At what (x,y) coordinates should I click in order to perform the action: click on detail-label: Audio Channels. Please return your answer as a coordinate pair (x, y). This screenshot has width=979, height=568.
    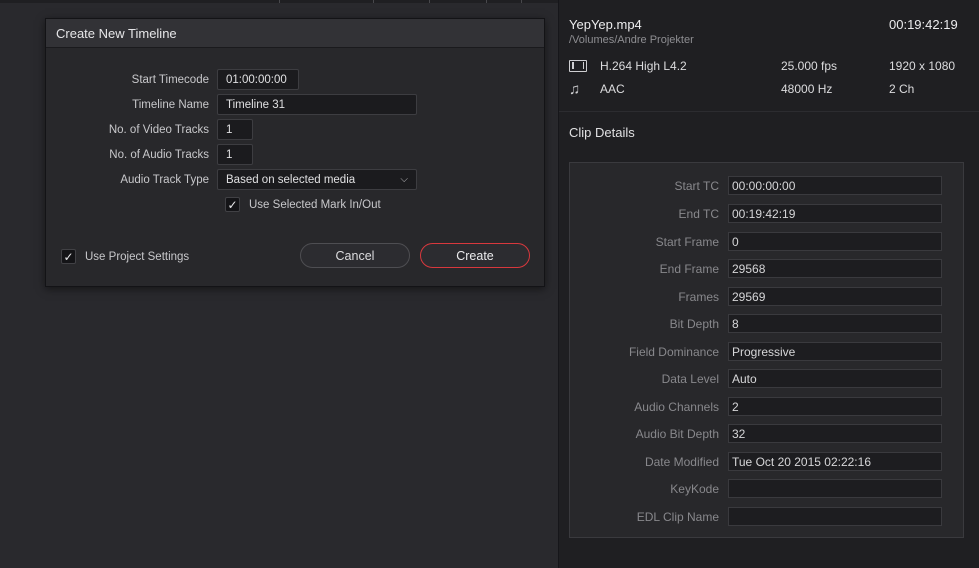
    Looking at the image, I should click on (676, 406).